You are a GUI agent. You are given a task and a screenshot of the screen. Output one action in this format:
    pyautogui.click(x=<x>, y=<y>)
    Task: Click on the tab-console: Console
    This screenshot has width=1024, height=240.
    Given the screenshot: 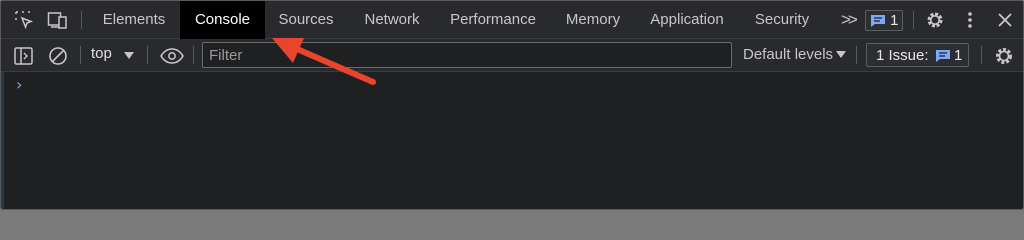 What is the action you would take?
    pyautogui.click(x=222, y=20)
    